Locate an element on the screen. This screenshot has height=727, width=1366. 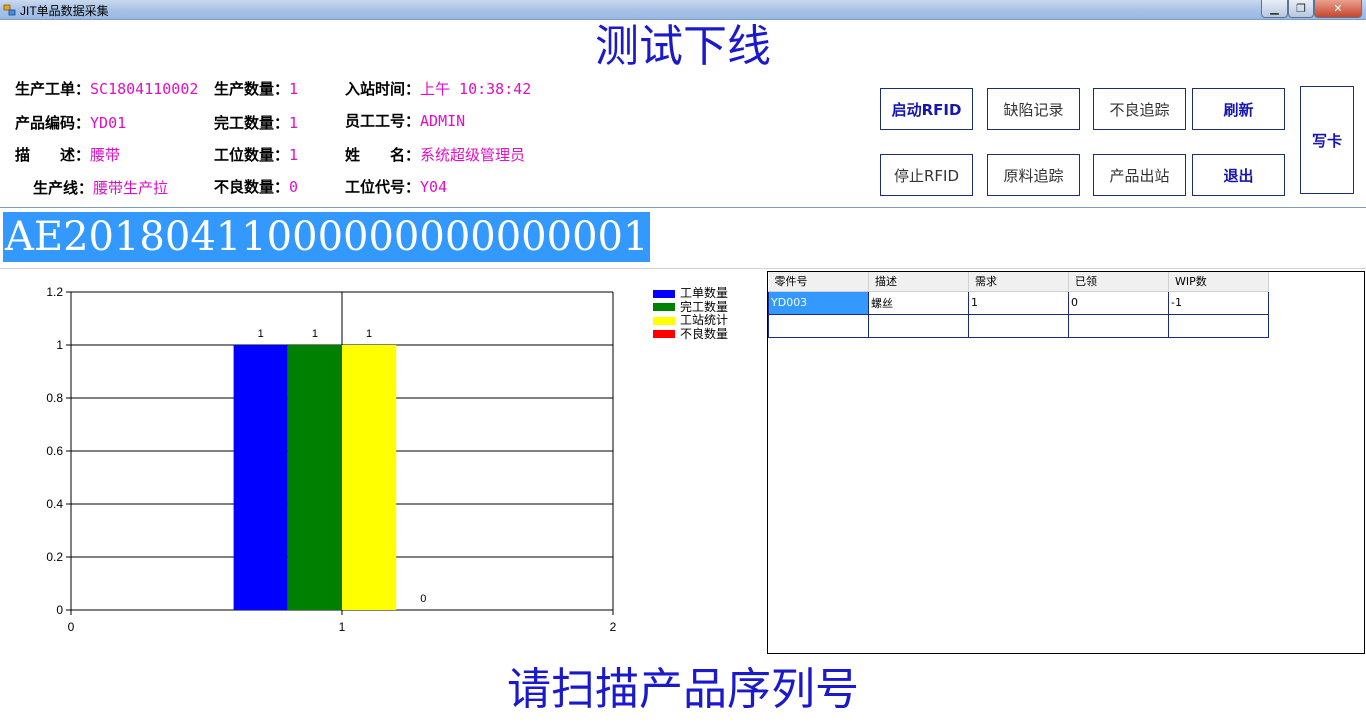
work-order-field: 生产工单：SC1804110002 is located at coordinates (106, 89).